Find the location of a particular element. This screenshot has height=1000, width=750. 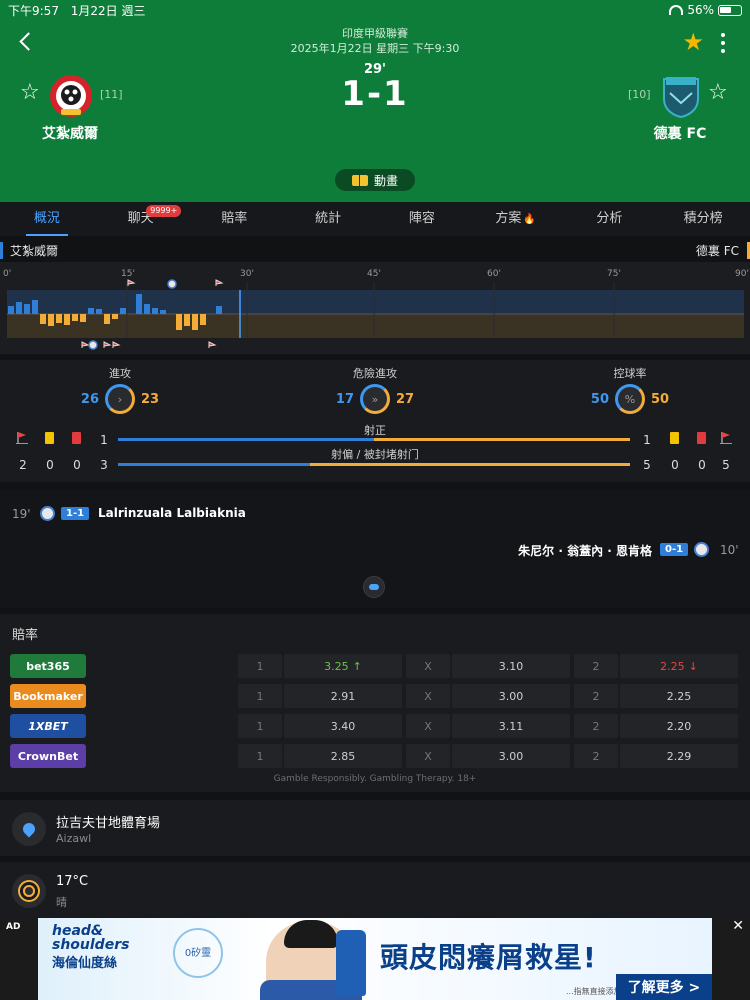

tab-label: 陣容 is located at coordinates (421, 218).